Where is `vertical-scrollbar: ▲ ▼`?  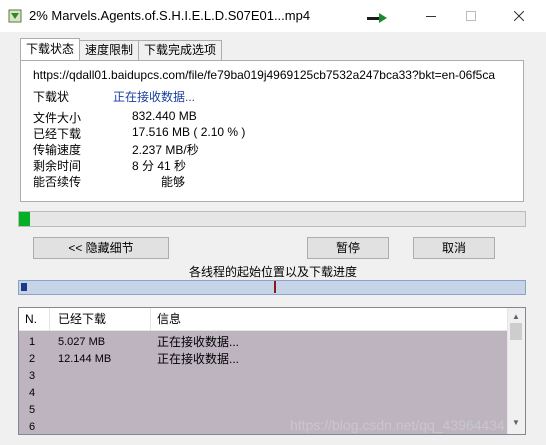 vertical-scrollbar: ▲ ▼ is located at coordinates (516, 371).